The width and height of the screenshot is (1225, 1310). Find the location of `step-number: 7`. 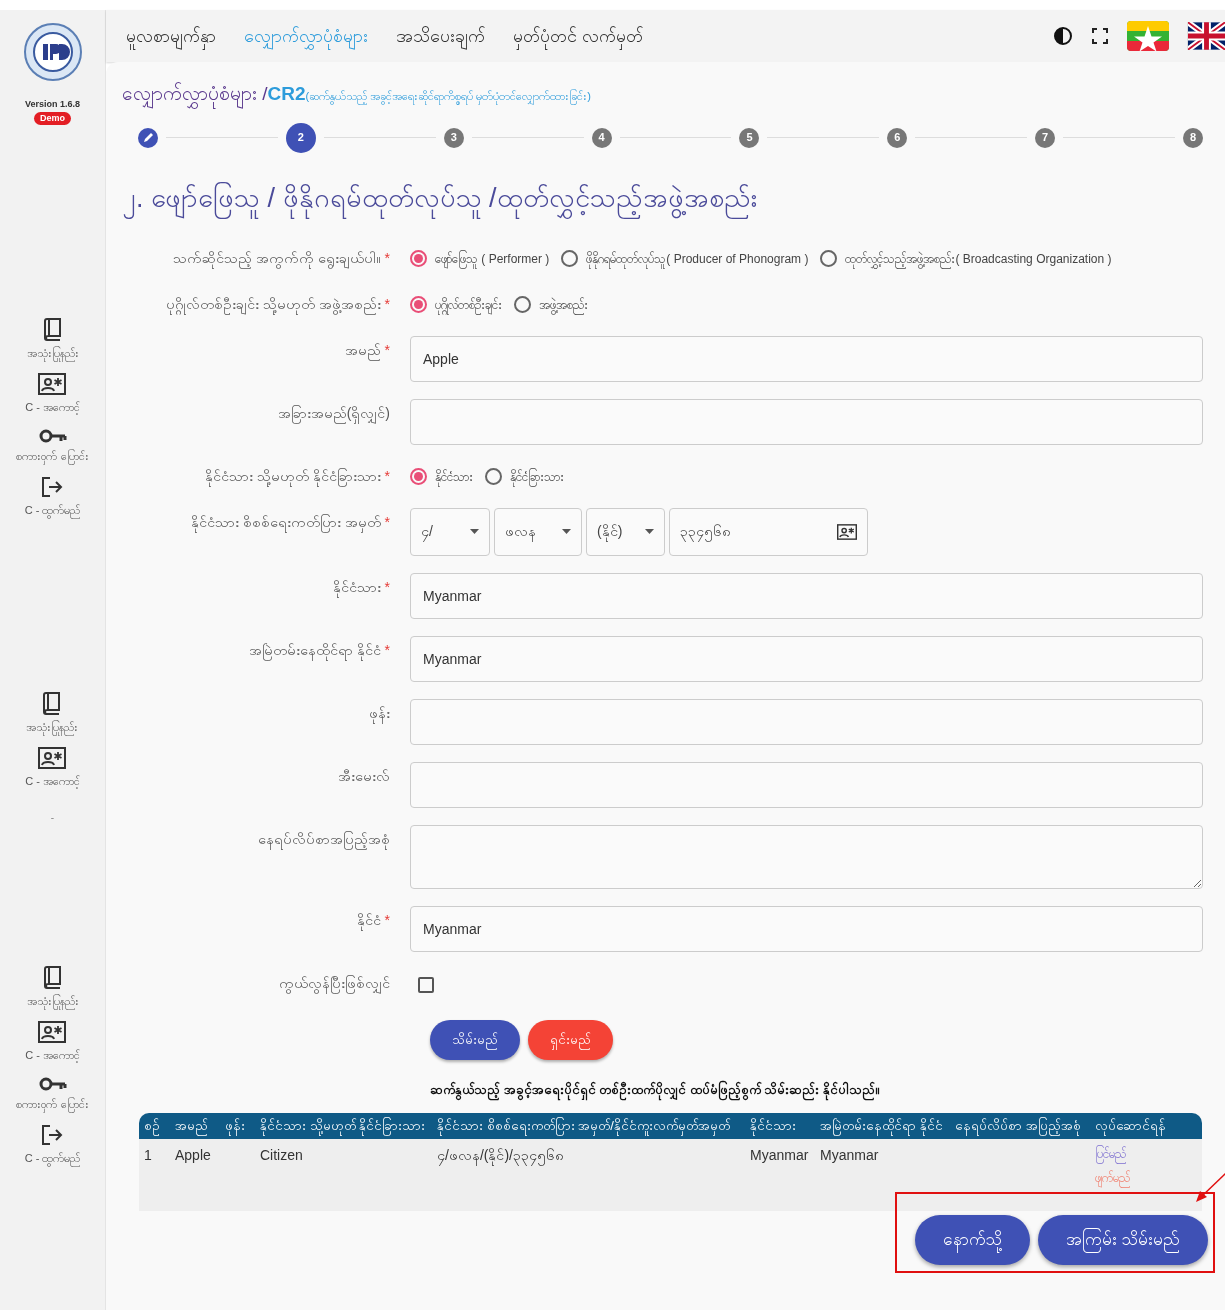

step-number: 7 is located at coordinates (1045, 137).